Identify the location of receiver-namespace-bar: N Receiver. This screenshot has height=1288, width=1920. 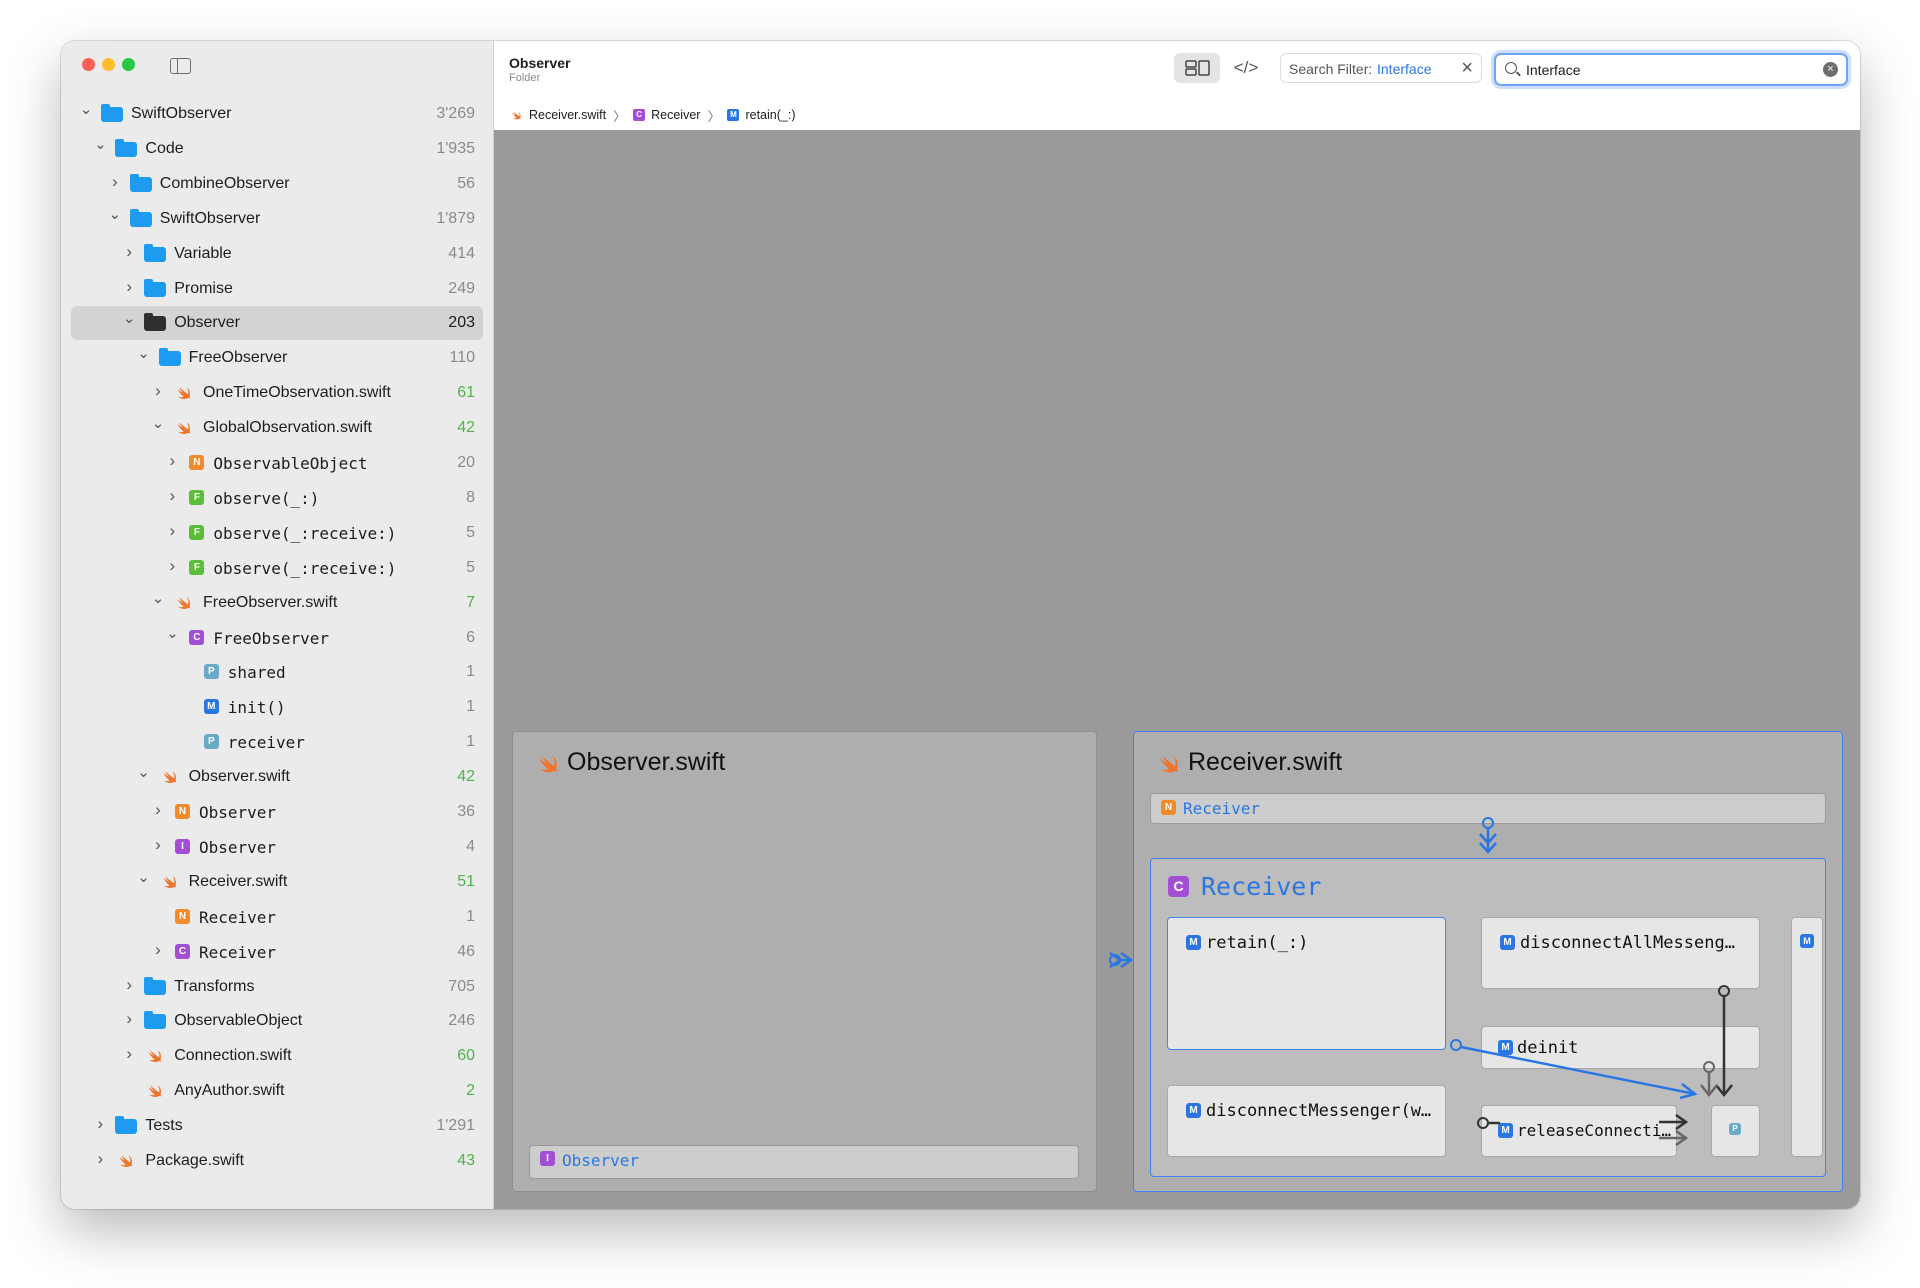
(1488, 808).